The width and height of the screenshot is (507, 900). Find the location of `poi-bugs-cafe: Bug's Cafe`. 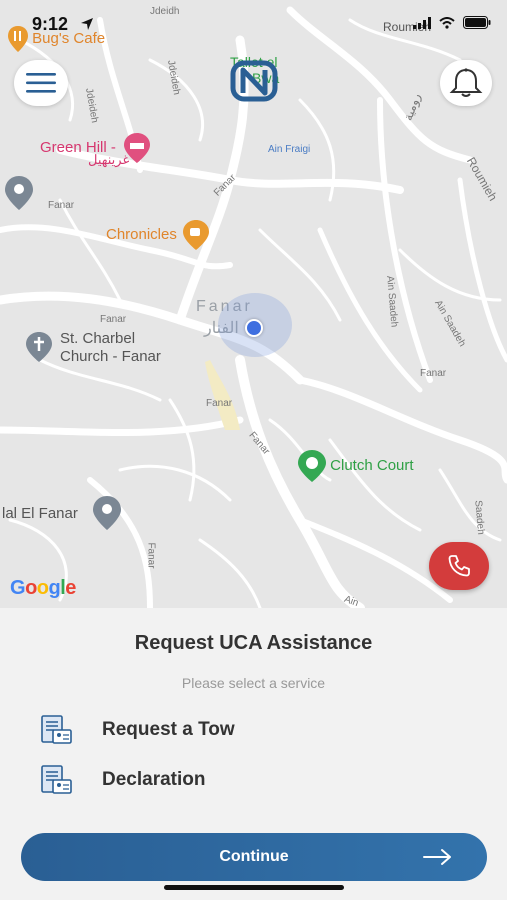

poi-bugs-cafe: Bug's Cafe is located at coordinates (56, 39).